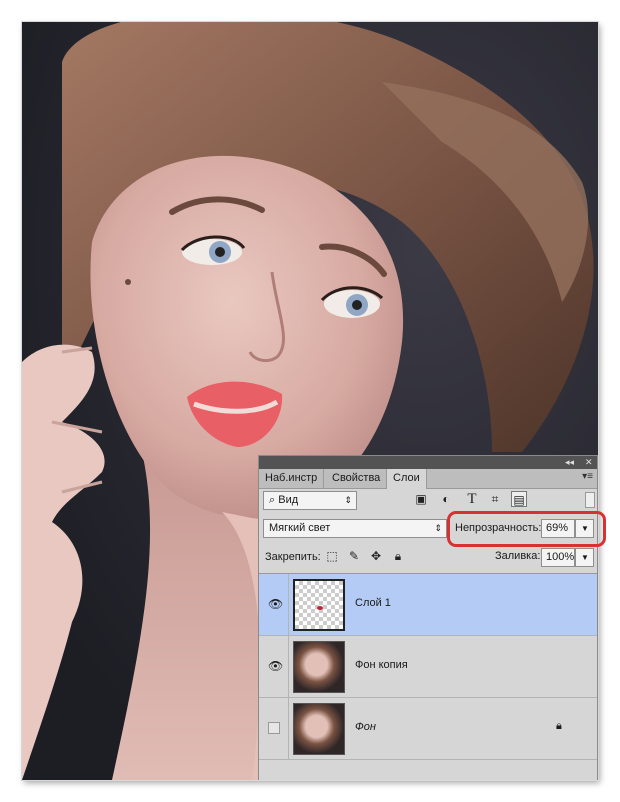 This screenshot has width=620, height=802. I want to click on layer-name: Фон копия, so click(381, 665).